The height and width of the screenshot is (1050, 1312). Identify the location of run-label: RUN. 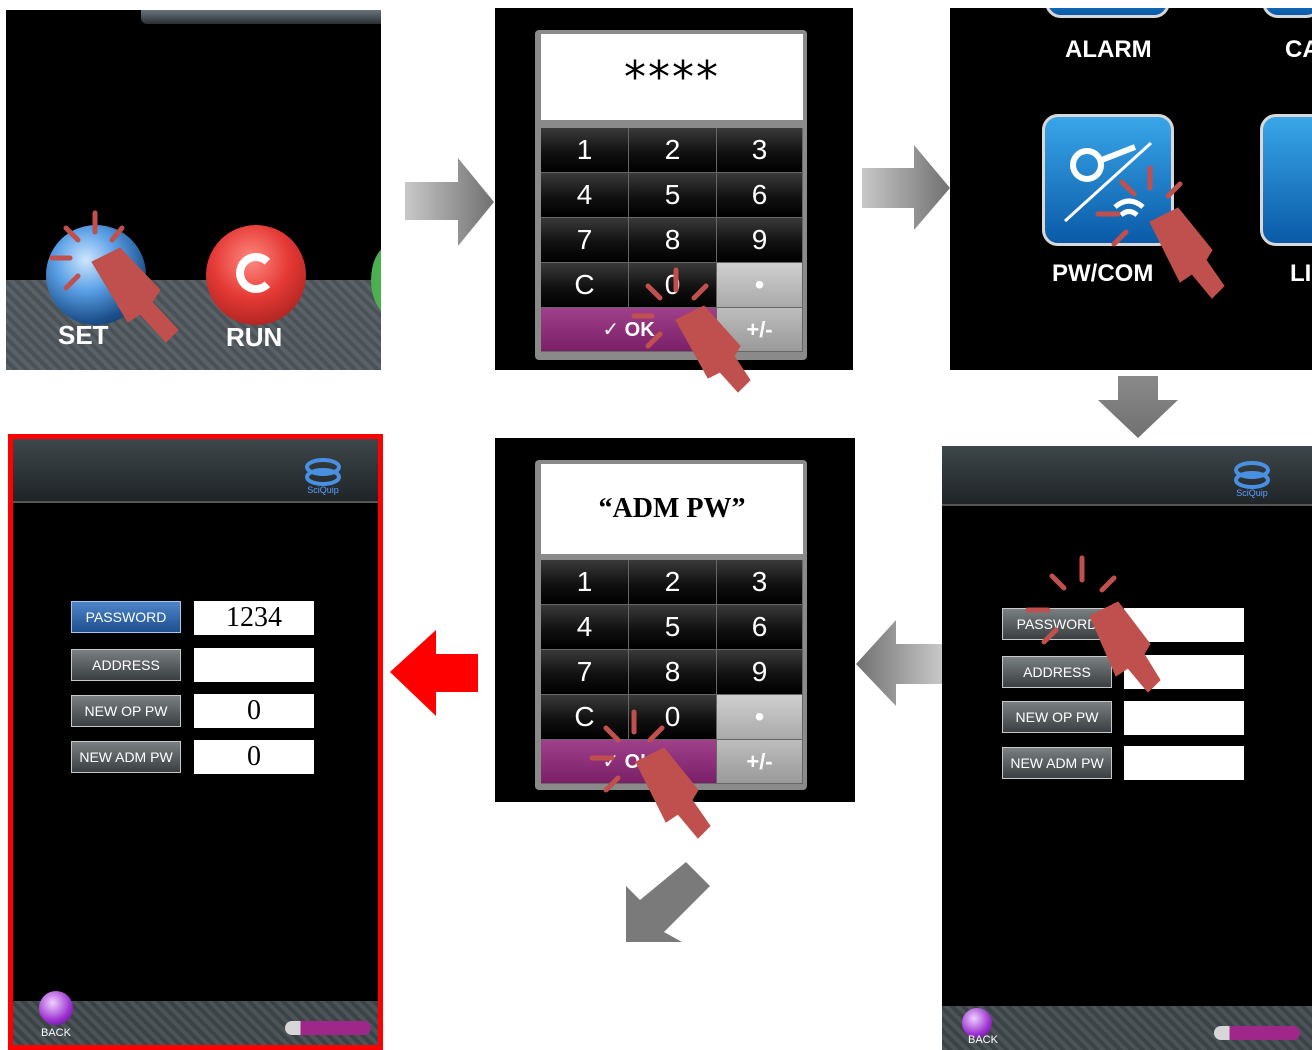
(254, 337).